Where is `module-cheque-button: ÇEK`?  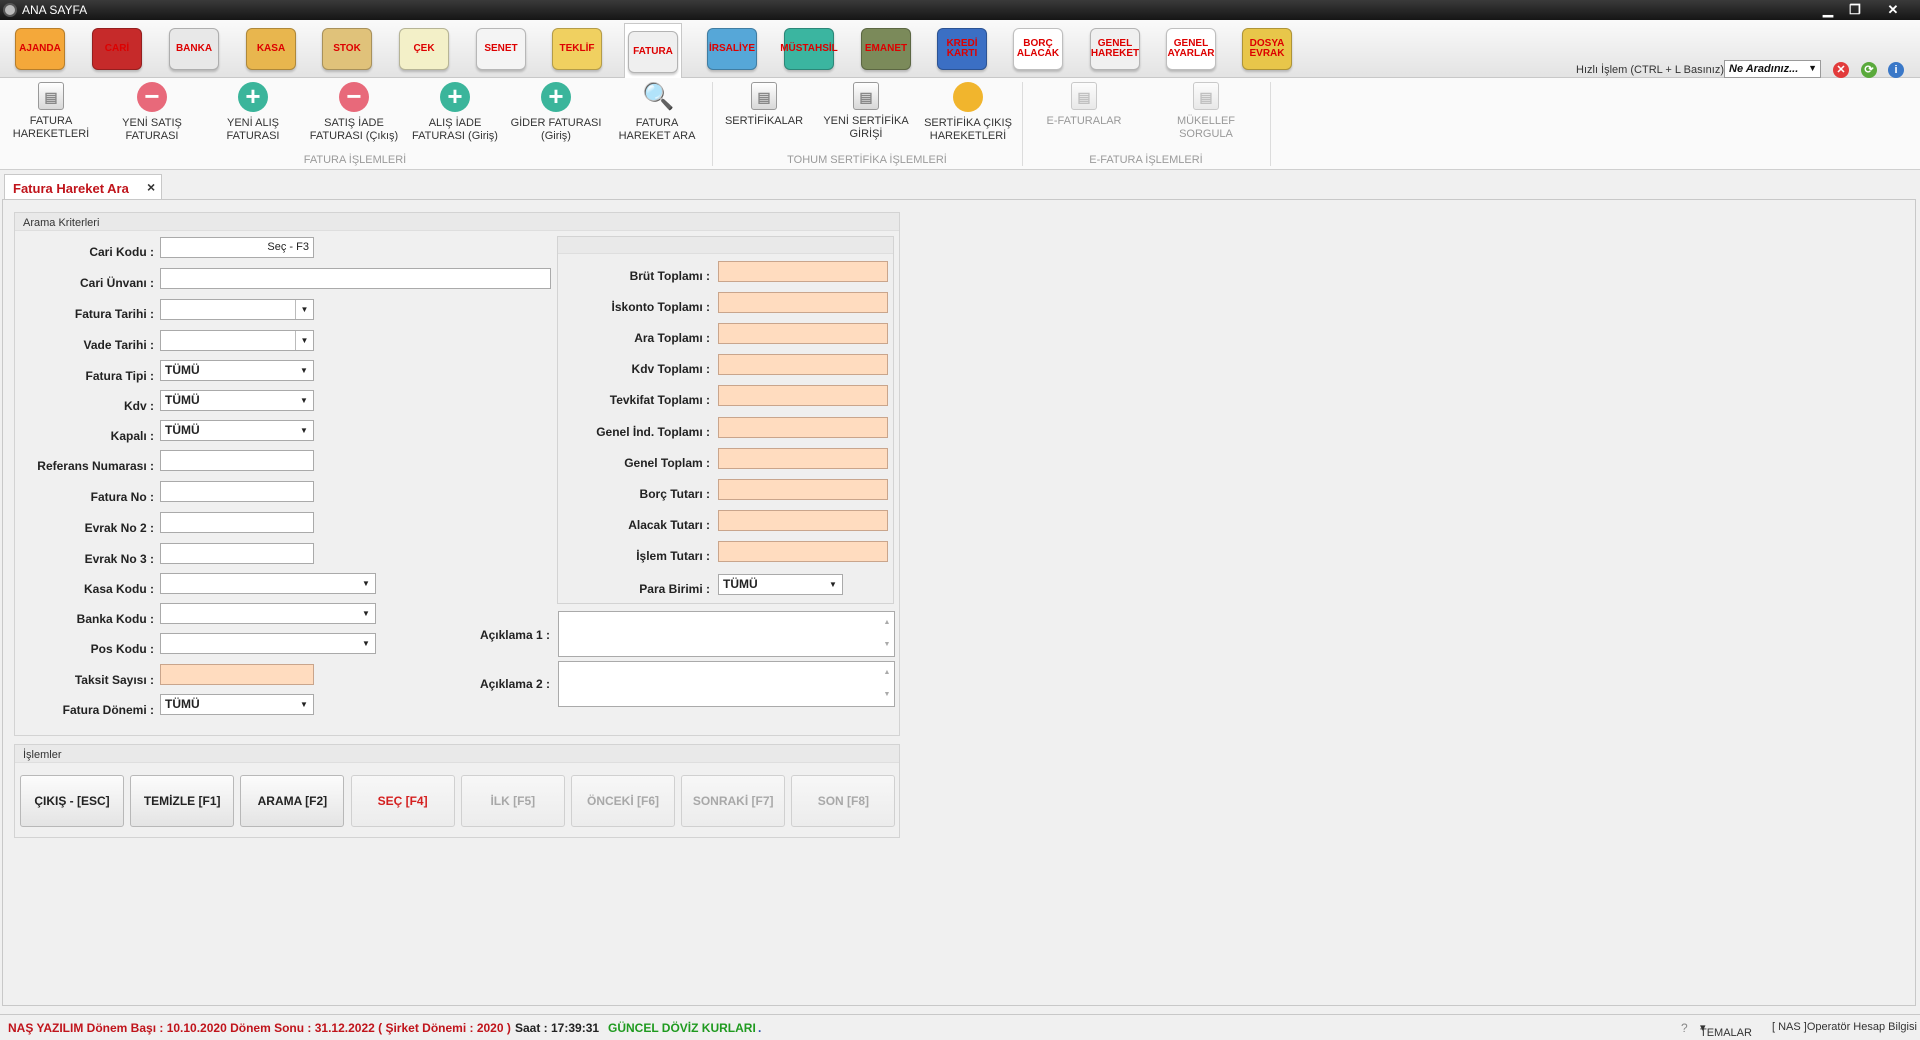 module-cheque-button: ÇEK is located at coordinates (424, 49).